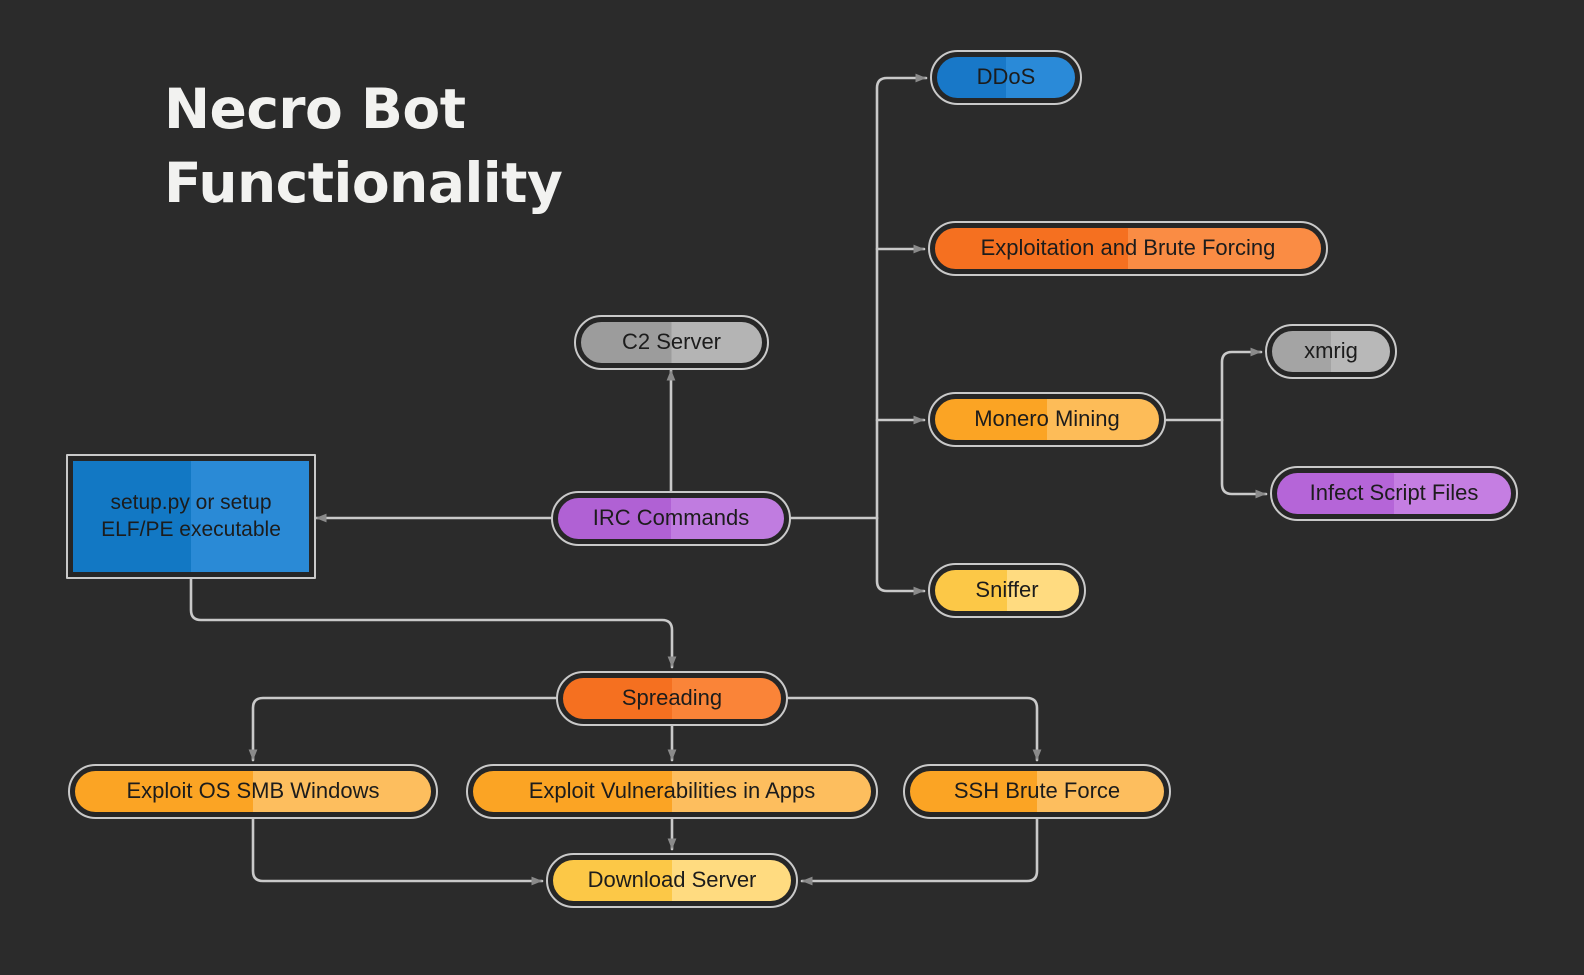 This screenshot has width=1584, height=975. What do you see at coordinates (900, 556) in the screenshot?
I see `edge-irc-sniffer` at bounding box center [900, 556].